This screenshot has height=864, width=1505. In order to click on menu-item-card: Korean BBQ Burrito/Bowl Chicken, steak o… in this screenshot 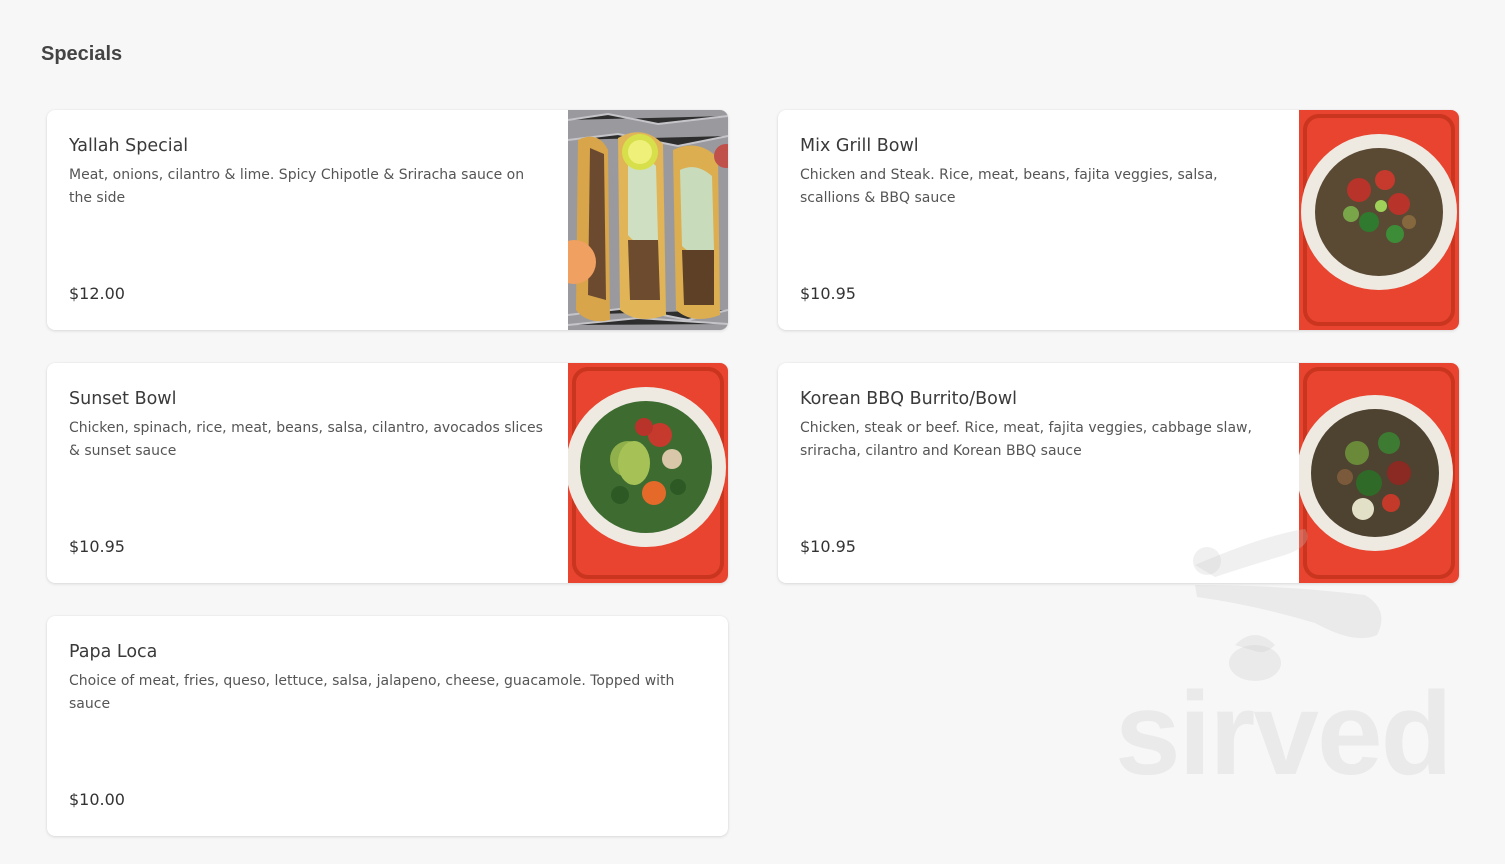, I will do `click(1118, 473)`.